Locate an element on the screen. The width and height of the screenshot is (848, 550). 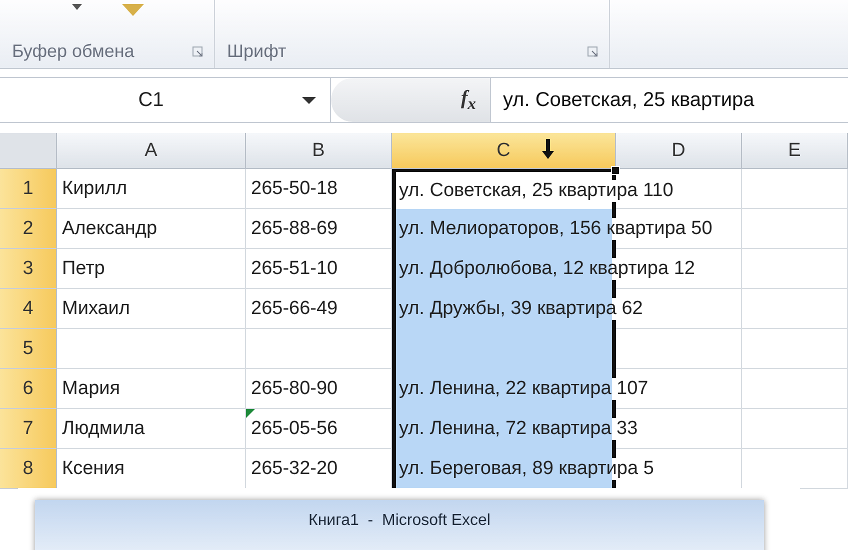
cell-text: ул. Советская, 25 квартира 110 is located at coordinates (536, 191).